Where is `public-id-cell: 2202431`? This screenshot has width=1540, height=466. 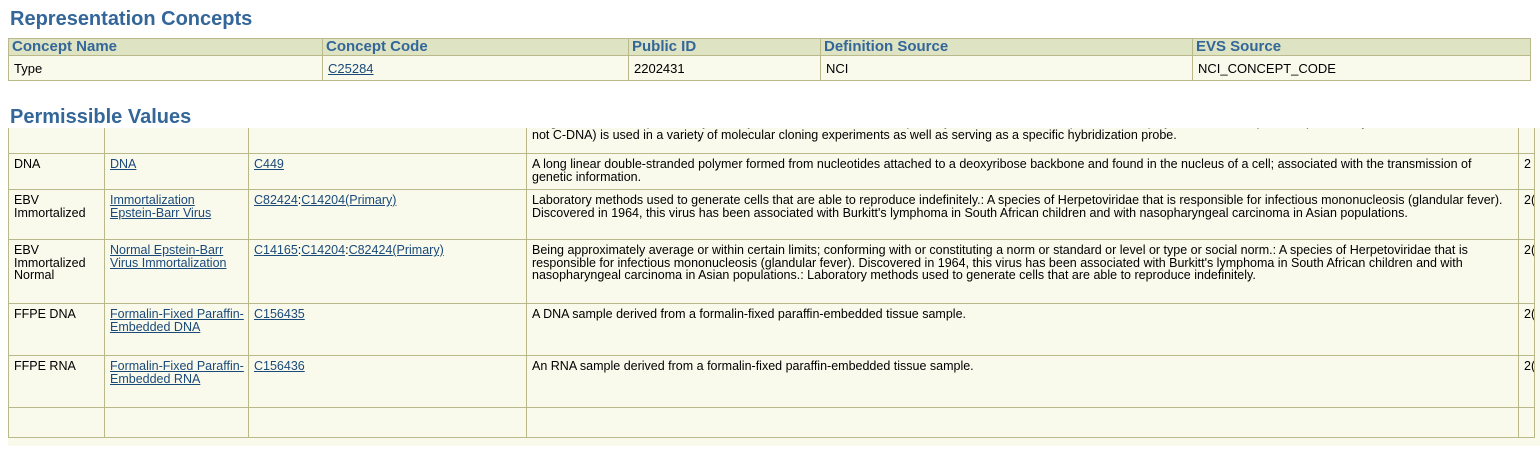
public-id-cell: 2202431 is located at coordinates (724, 68).